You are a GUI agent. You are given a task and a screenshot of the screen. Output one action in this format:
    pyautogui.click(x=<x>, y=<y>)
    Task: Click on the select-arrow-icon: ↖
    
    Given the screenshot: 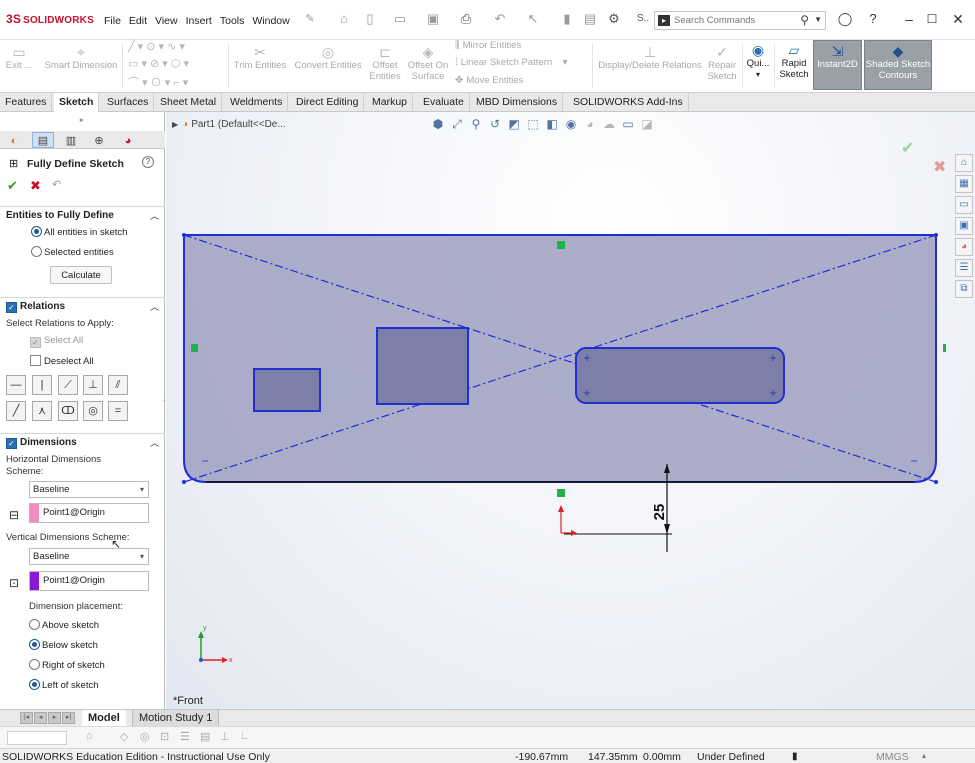 What is the action you would take?
    pyautogui.click(x=533, y=19)
    